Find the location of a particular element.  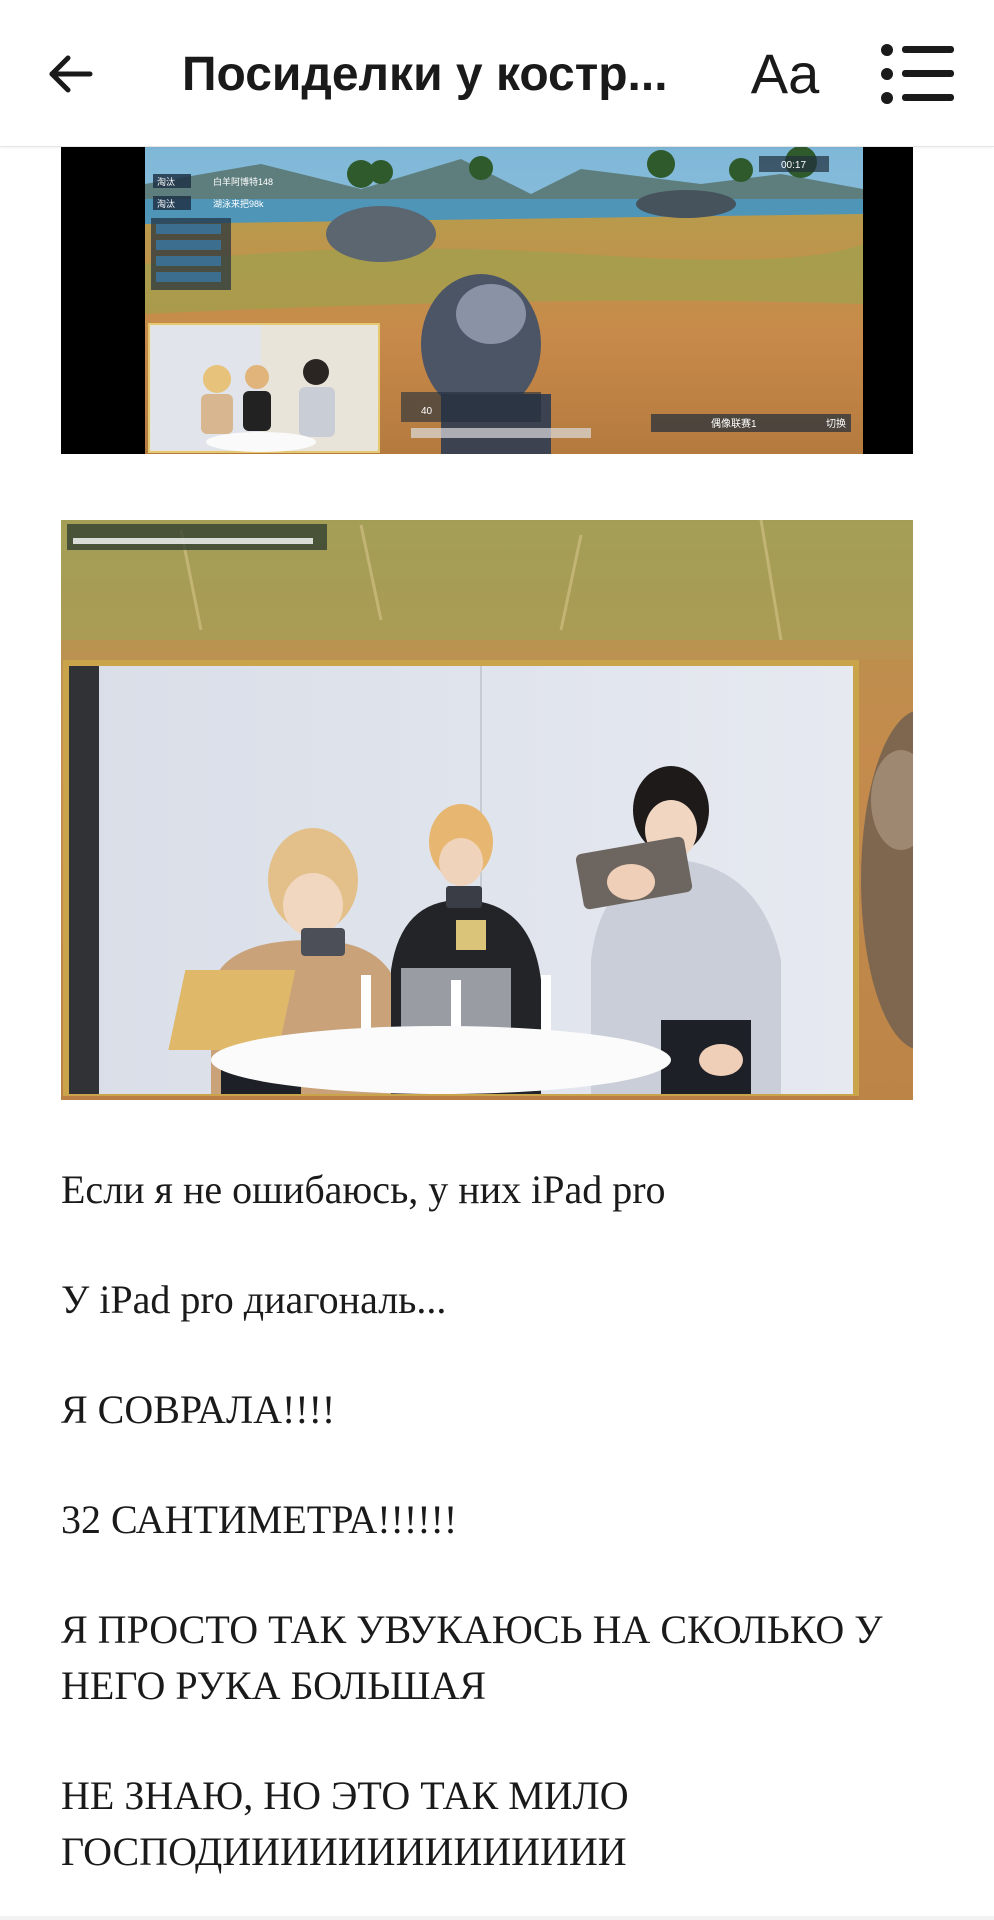

paragraph-1: Если я не ошибаюсь, у них iPad pro is located at coordinates (363, 1189).